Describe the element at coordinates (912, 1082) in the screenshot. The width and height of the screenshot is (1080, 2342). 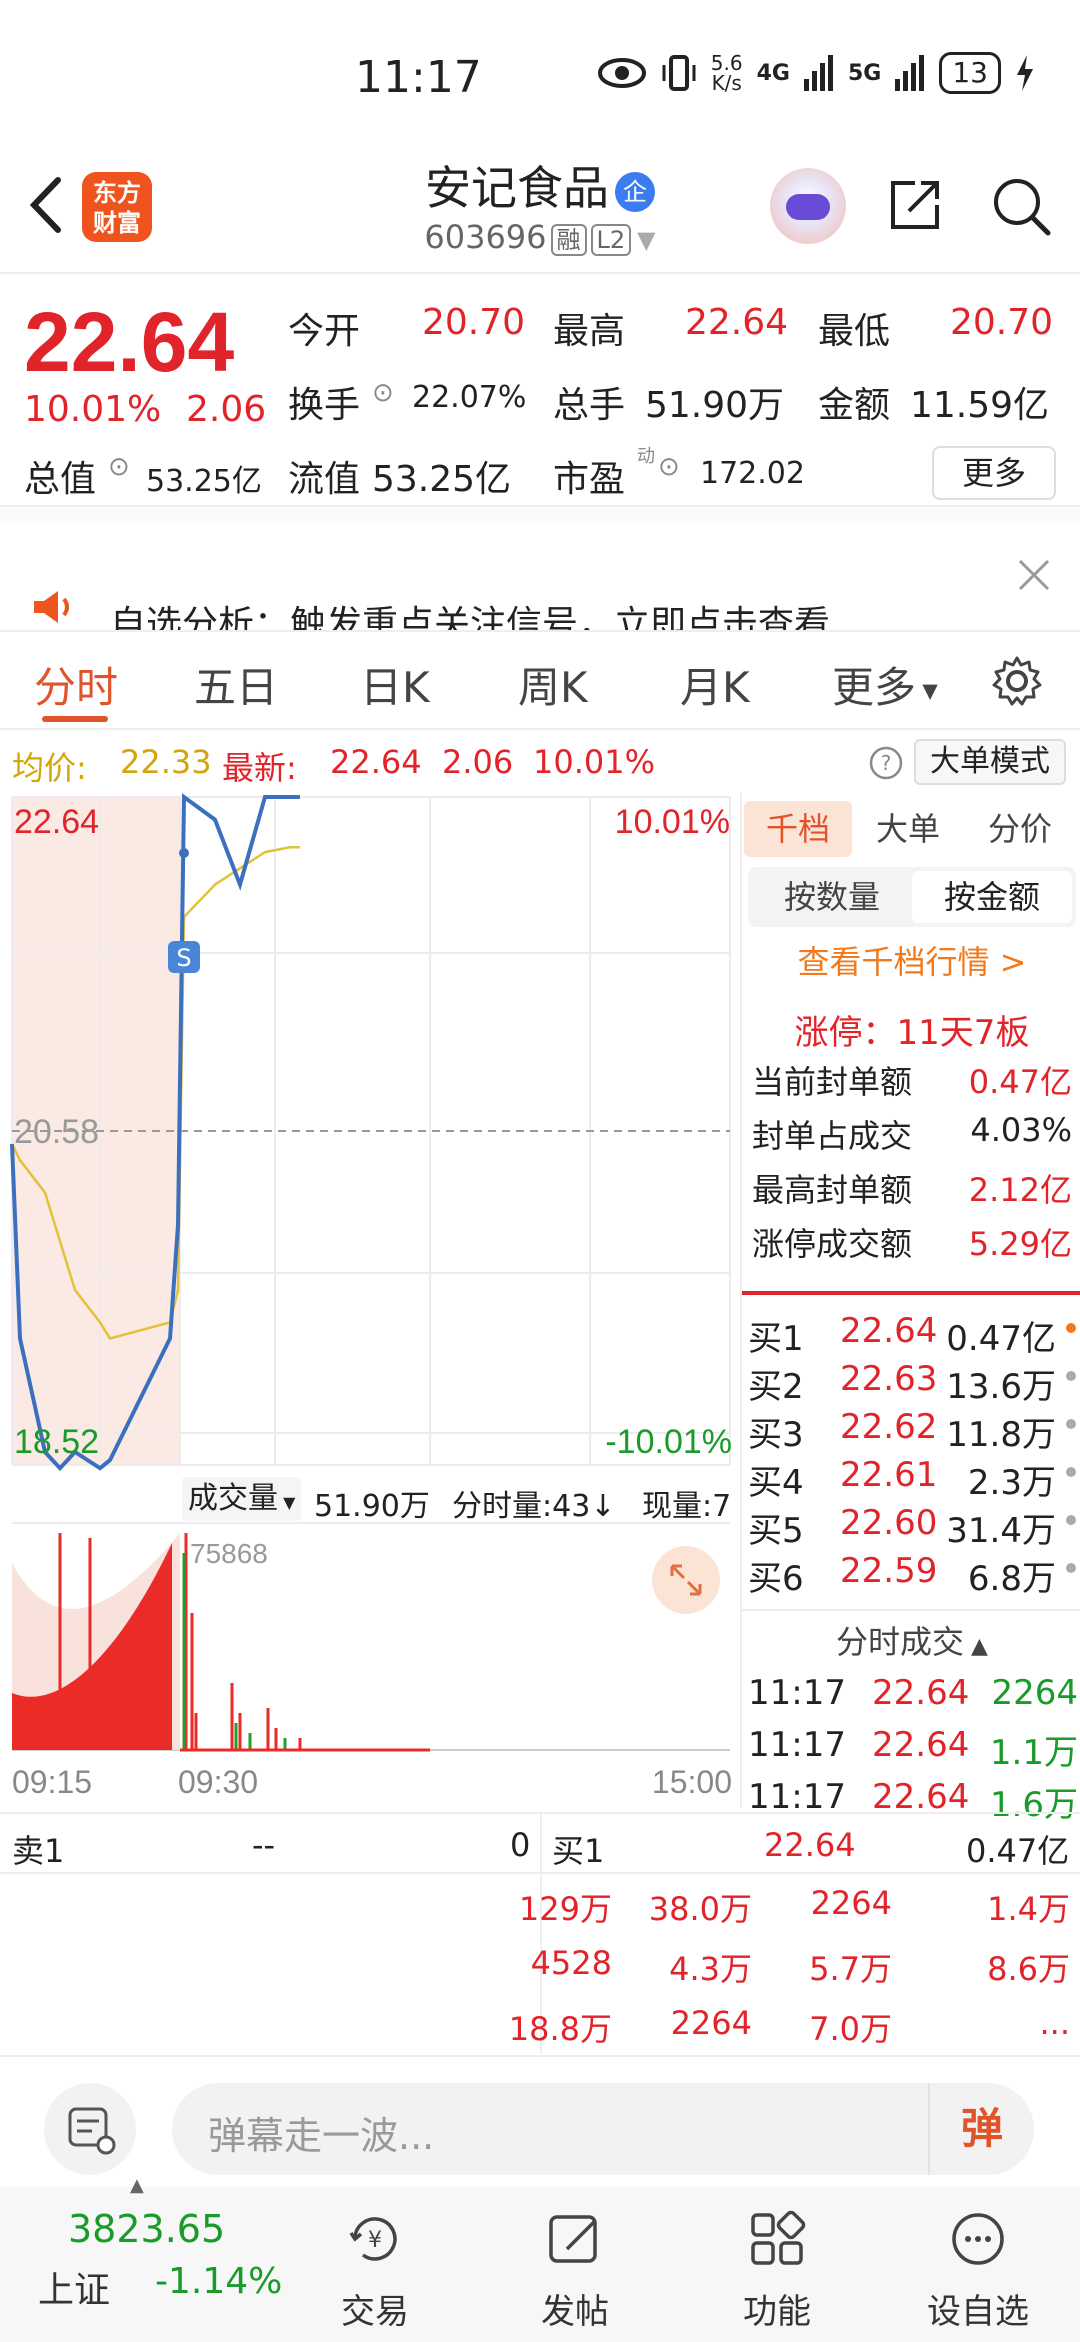
I see `kv-row: 当前封单额 0.47亿` at that location.